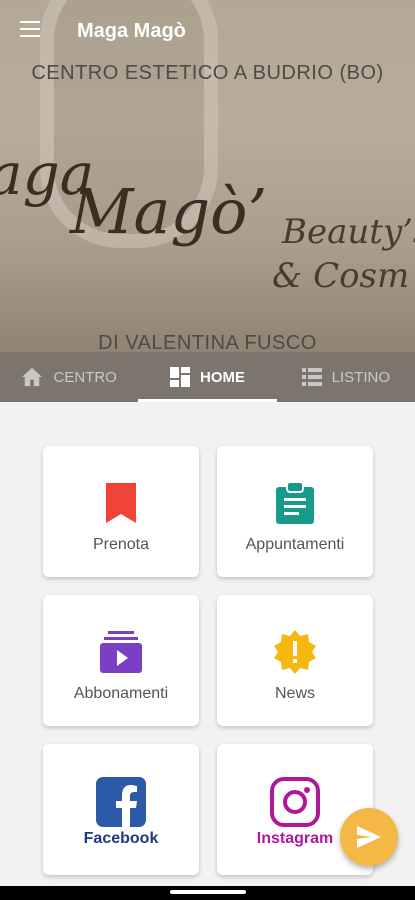 This screenshot has width=415, height=900. I want to click on tab-centro: CENTRO, so click(69, 377).